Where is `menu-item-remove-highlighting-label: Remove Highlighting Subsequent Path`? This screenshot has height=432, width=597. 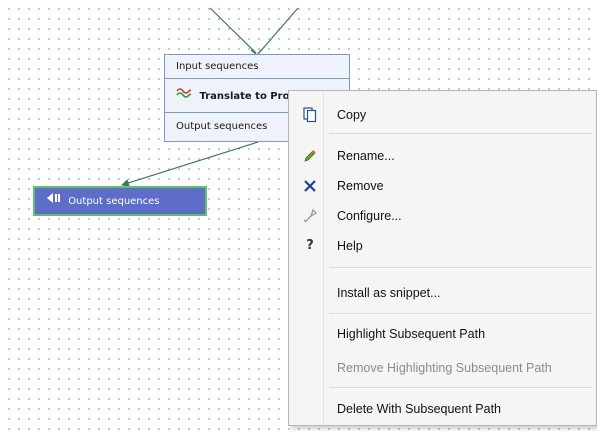
menu-item-remove-highlighting-label: Remove Highlighting Subsequent Path is located at coordinates (444, 368).